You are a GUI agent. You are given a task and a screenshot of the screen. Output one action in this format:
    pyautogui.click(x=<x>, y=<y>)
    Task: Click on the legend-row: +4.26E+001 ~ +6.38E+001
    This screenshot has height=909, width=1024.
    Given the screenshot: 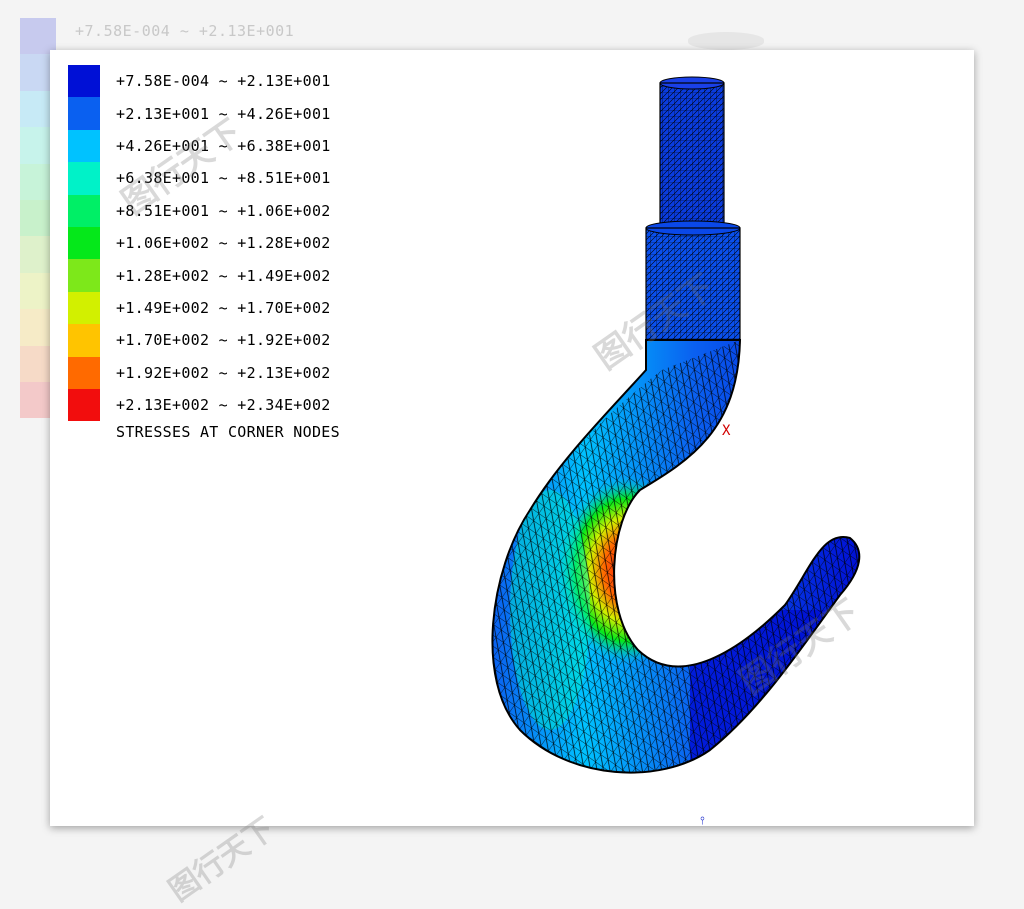 What is the action you would take?
    pyautogui.click(x=199, y=146)
    